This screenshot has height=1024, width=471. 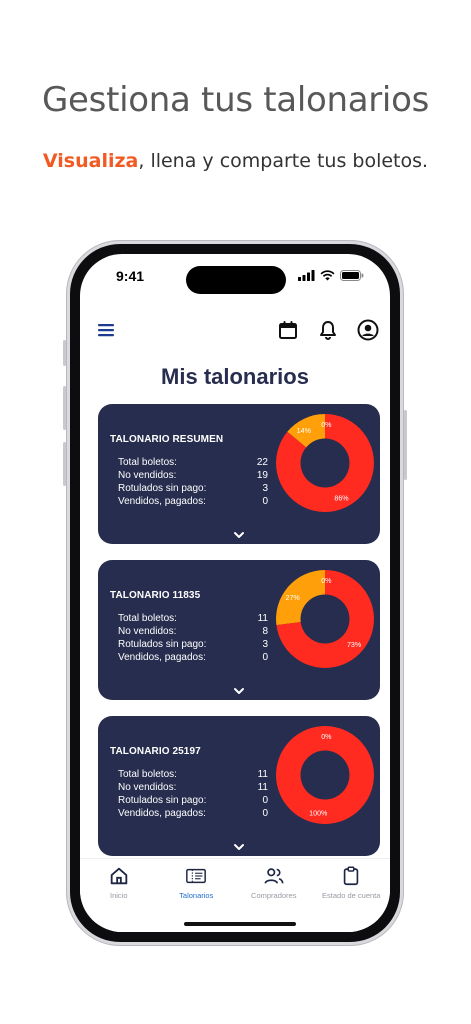 I want to click on status-icons, so click(x=331, y=275).